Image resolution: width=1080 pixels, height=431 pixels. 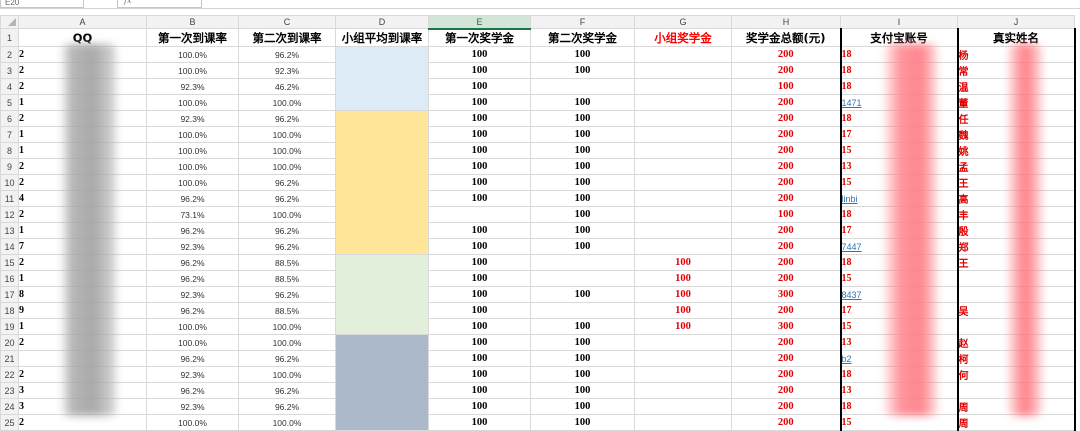 What do you see at coordinates (582, 22) in the screenshot?
I see `column-header-f: F` at bounding box center [582, 22].